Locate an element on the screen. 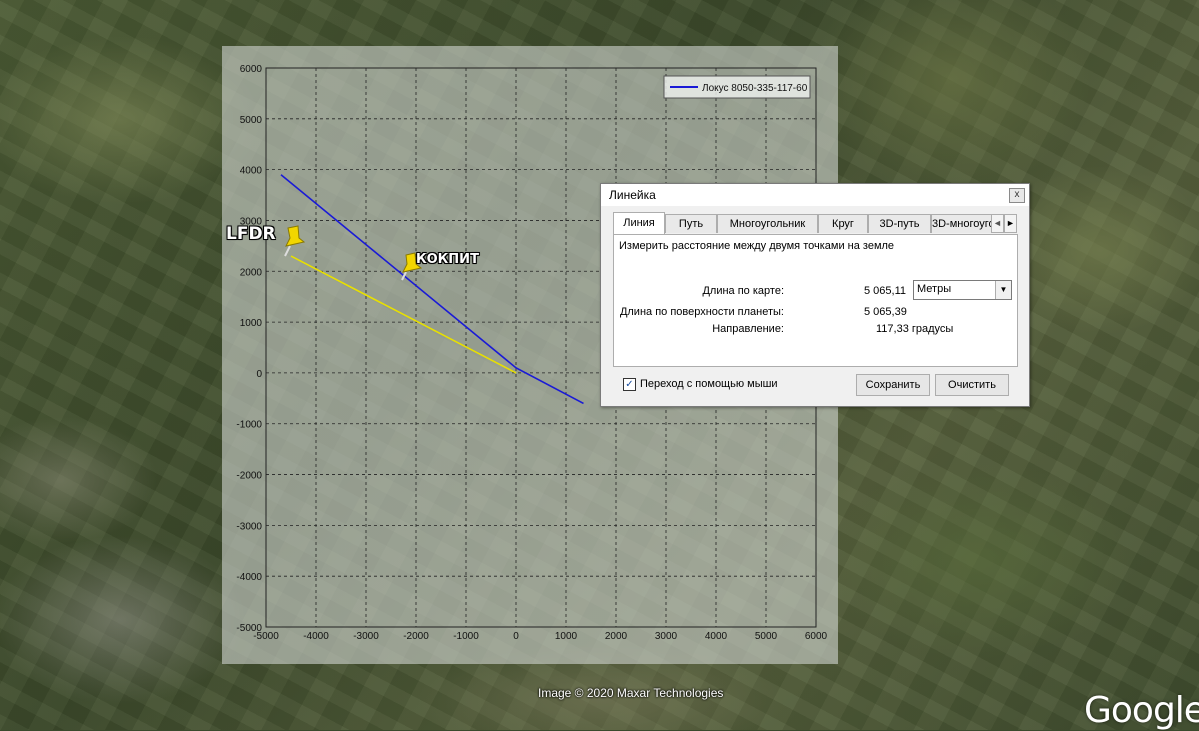  x-tick-label: 4000 is located at coordinates (716, 636).